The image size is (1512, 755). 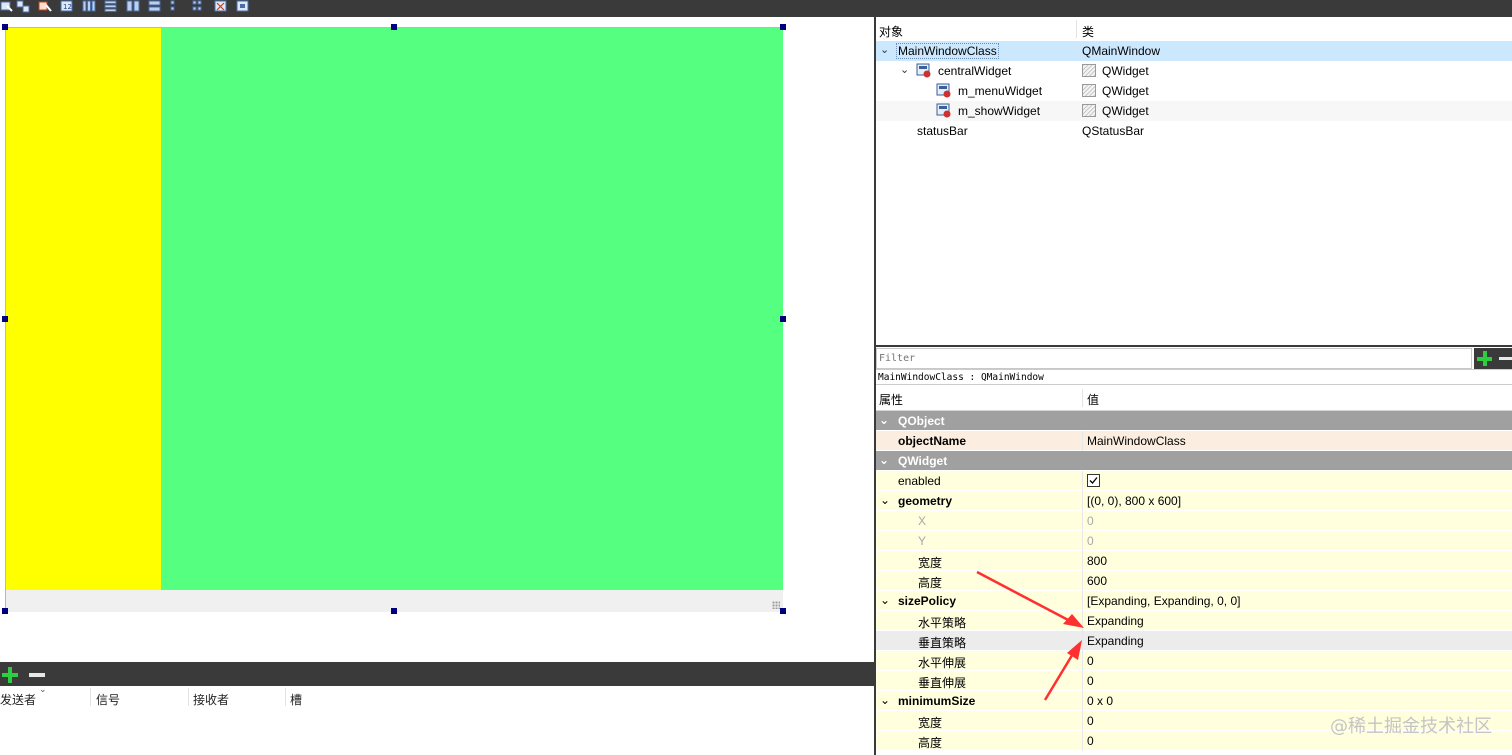 I want to click on property-value: [(0, 0), 800 x 600], so click(x=1134, y=501).